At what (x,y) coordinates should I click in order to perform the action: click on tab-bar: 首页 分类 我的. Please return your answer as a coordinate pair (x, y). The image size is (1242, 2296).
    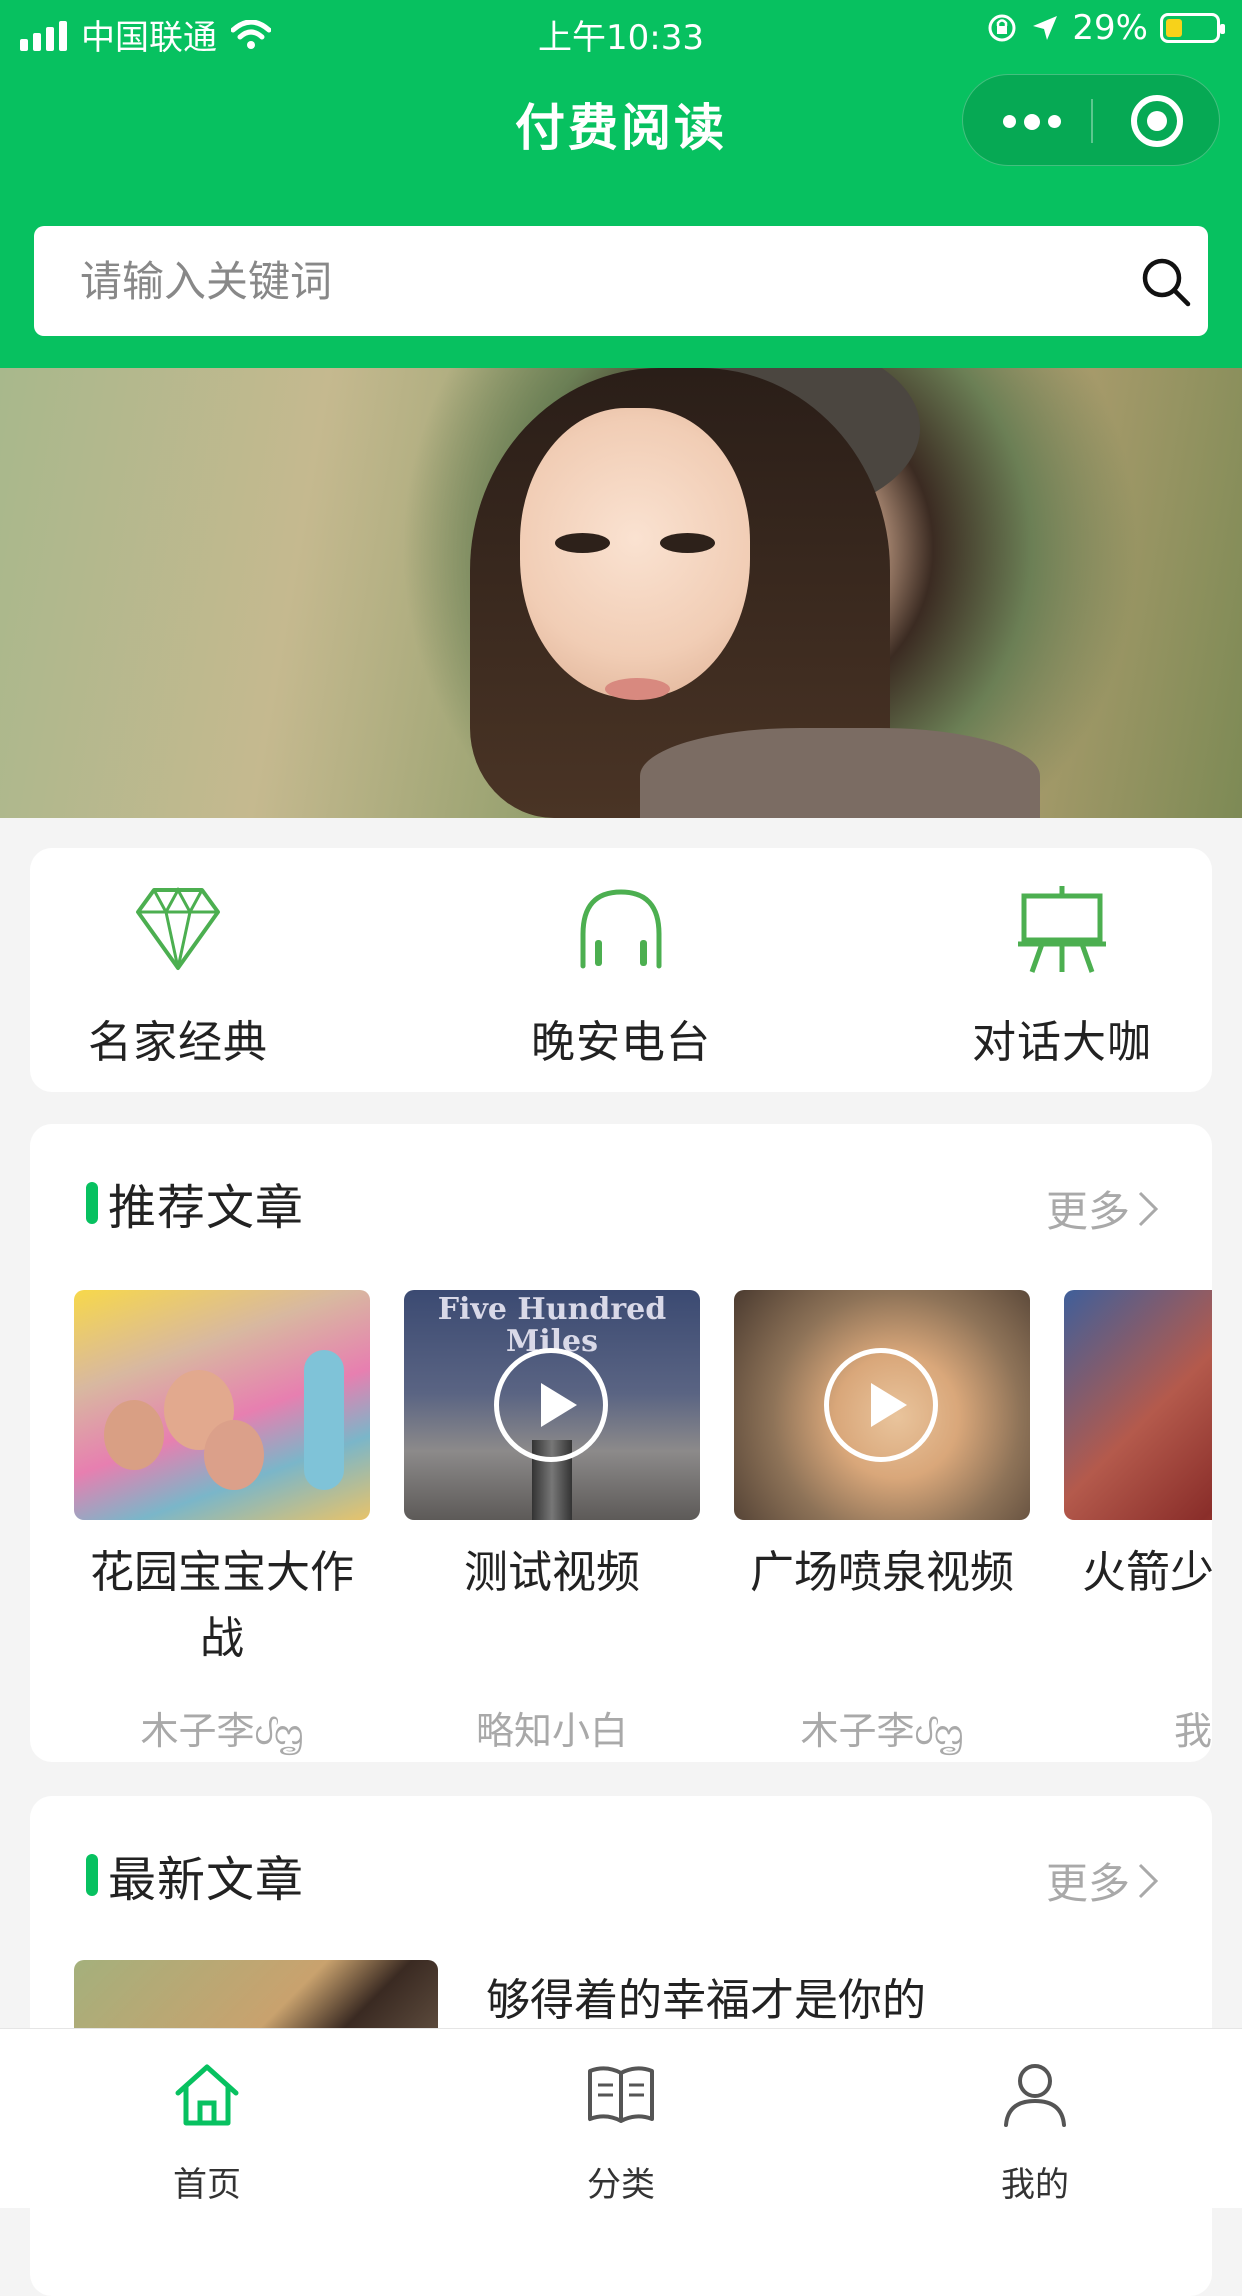
    Looking at the image, I should click on (621, 2118).